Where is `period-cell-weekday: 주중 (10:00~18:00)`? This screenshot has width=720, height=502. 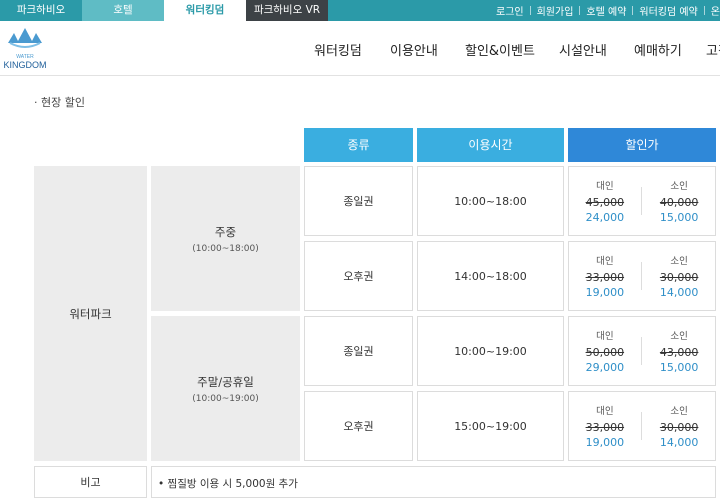
period-cell-weekday: 주중 (10:00~18:00) is located at coordinates (225, 238).